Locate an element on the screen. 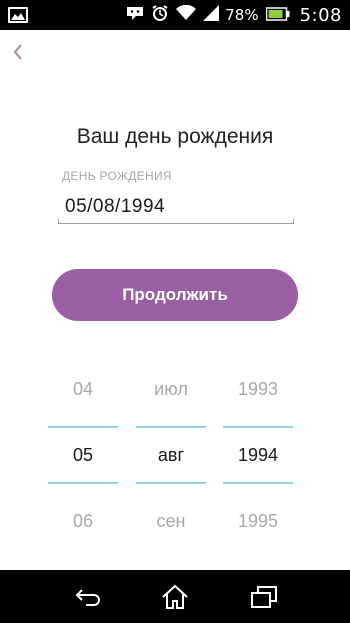 This screenshot has width=350, height=623. day-next: 06 is located at coordinates (83, 521).